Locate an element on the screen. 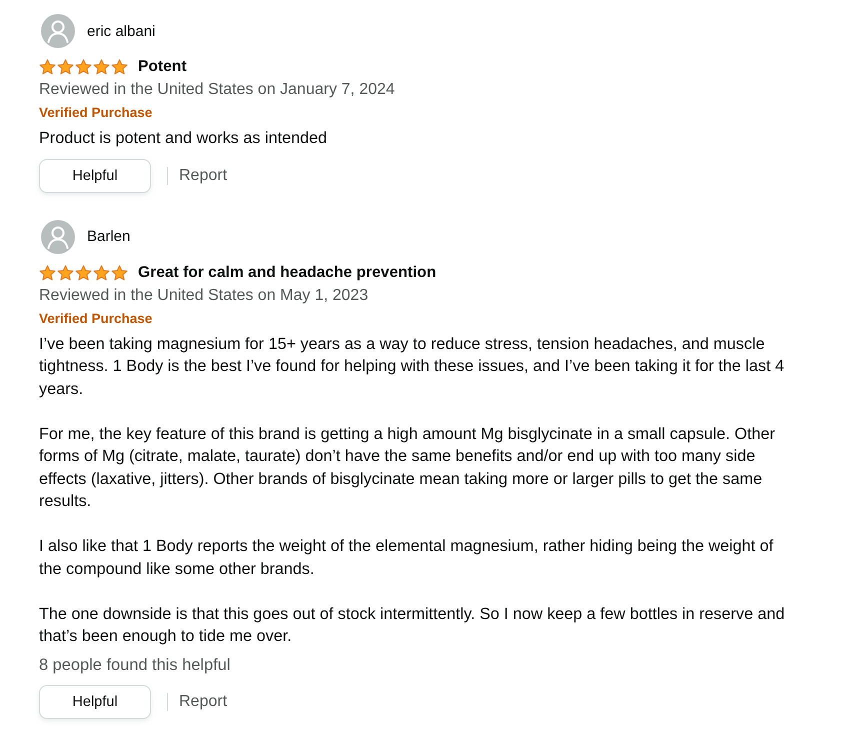  reviewer-name: eric albani is located at coordinates (121, 31).